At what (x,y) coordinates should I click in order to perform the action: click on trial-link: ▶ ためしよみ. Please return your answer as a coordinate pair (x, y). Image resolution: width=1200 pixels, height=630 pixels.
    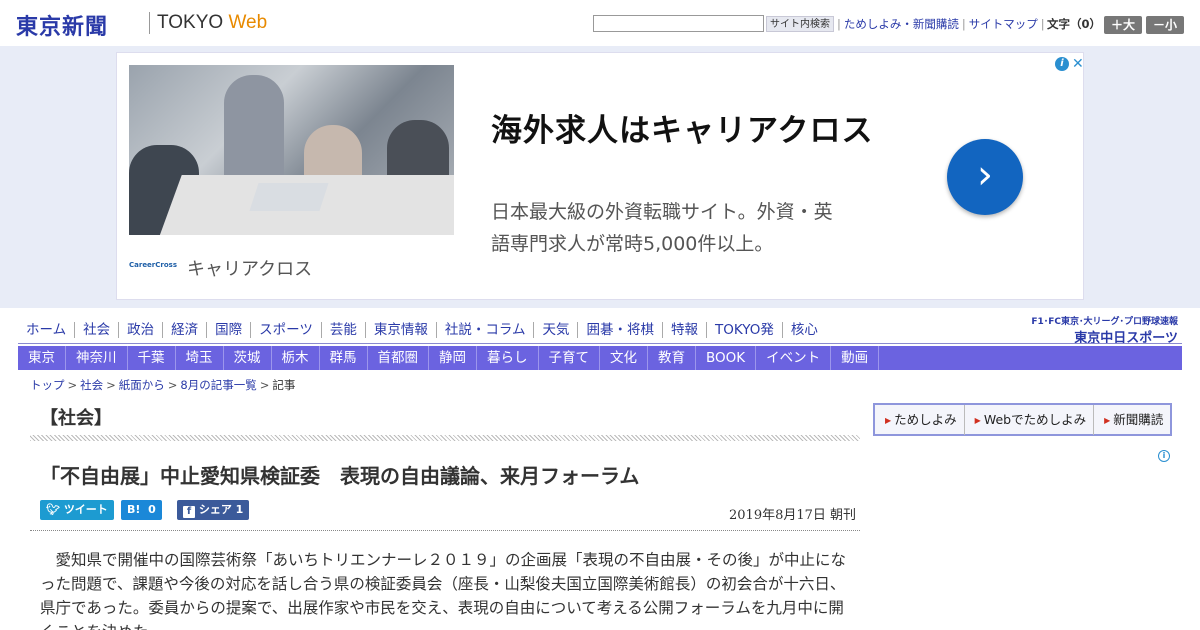
    Looking at the image, I should click on (920, 420).